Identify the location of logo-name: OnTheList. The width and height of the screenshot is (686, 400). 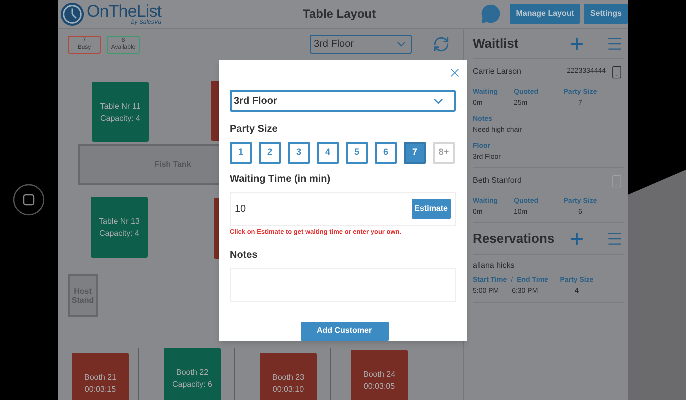
(124, 11).